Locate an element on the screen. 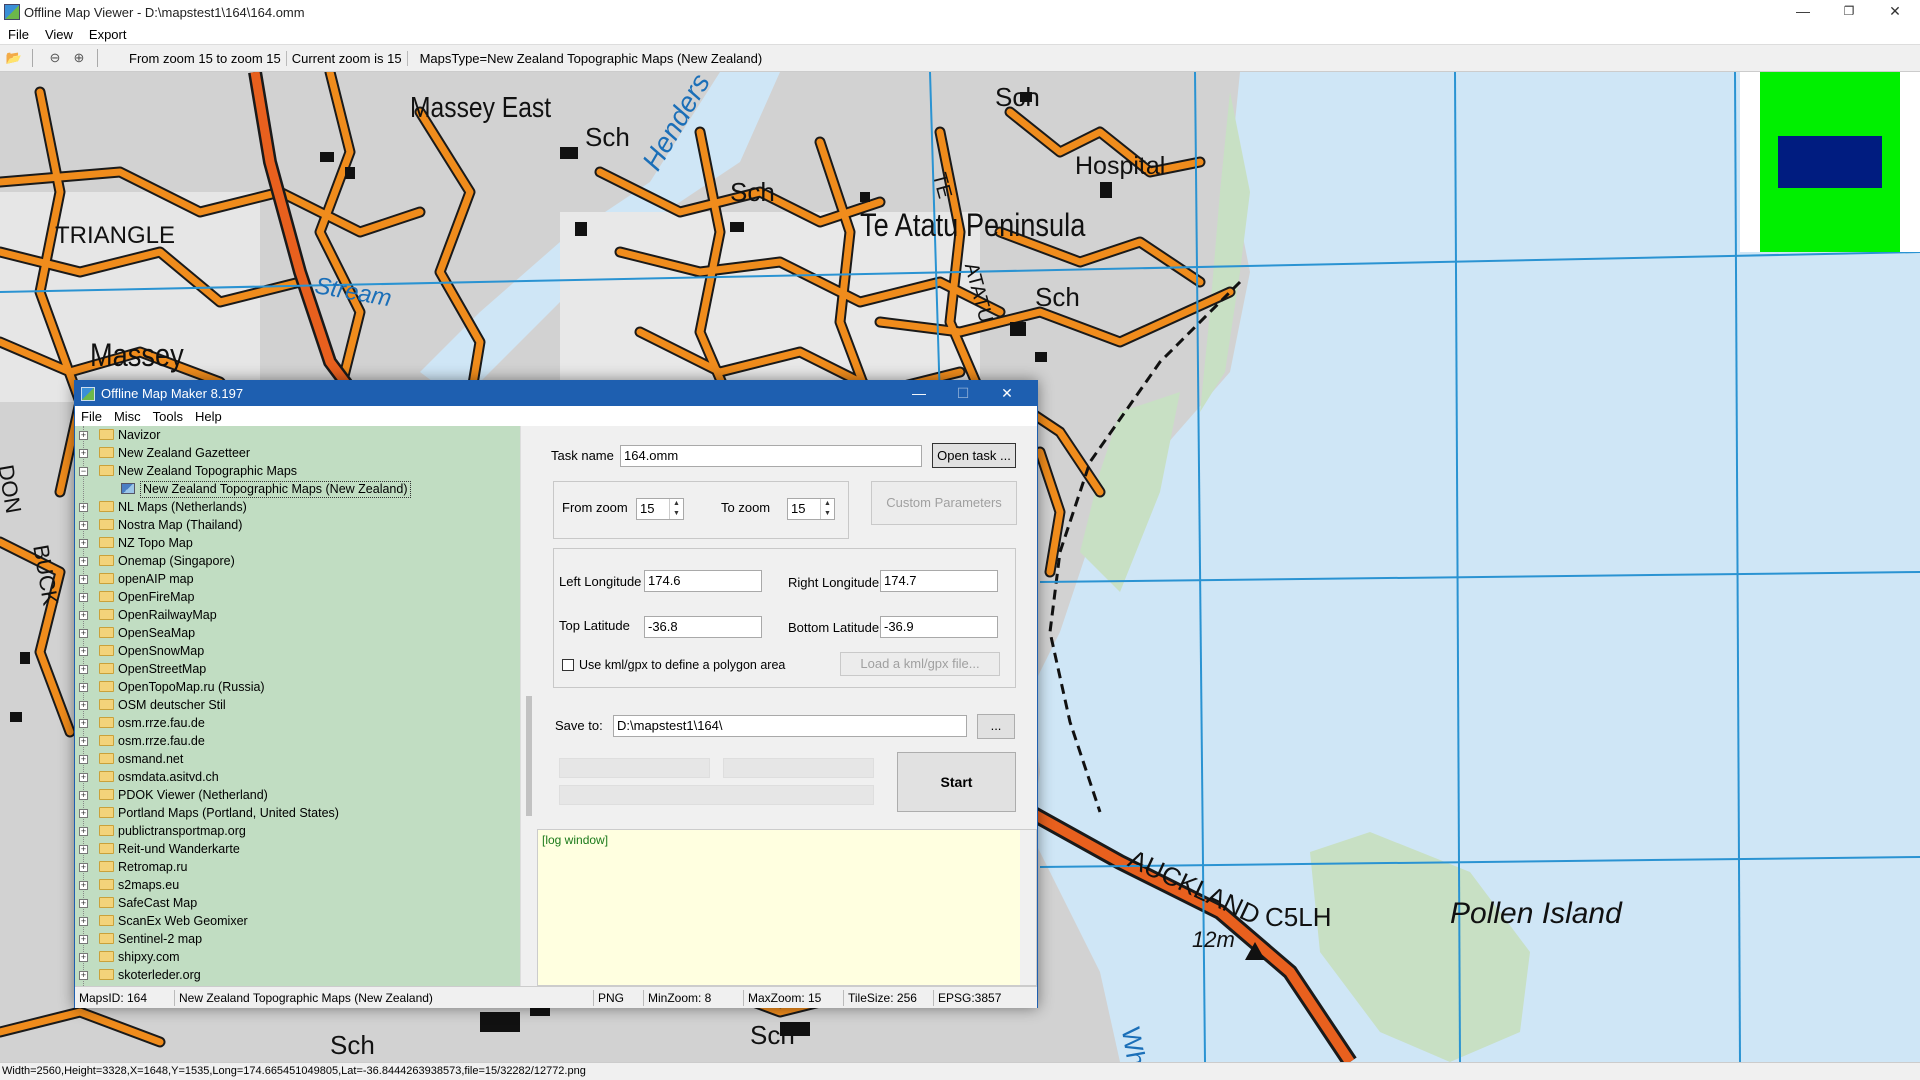  tree-item: + PDOK Viewer (Netherland) is located at coordinates (297, 795).